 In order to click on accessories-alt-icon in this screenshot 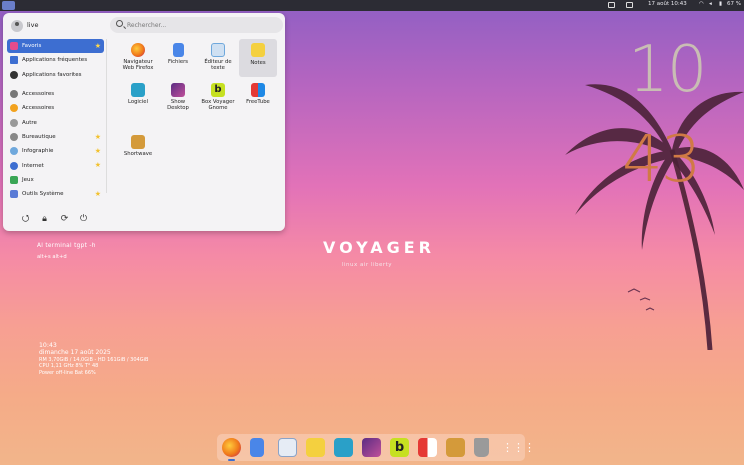, I will do `click(14, 108)`.